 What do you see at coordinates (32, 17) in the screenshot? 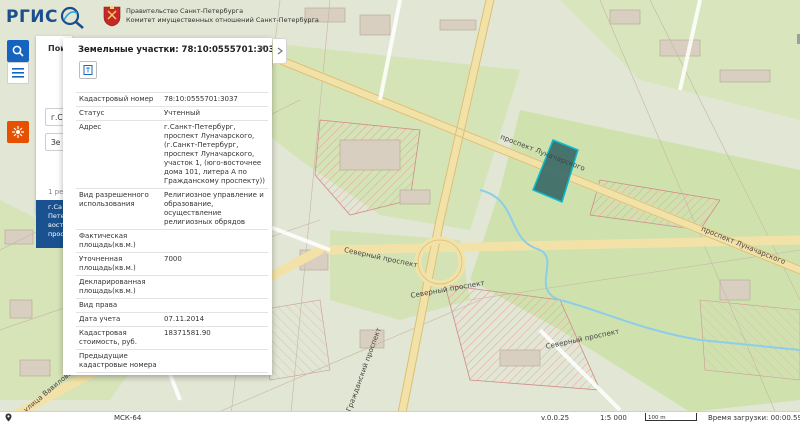
I see `logo-text: РГИС` at bounding box center [32, 17].